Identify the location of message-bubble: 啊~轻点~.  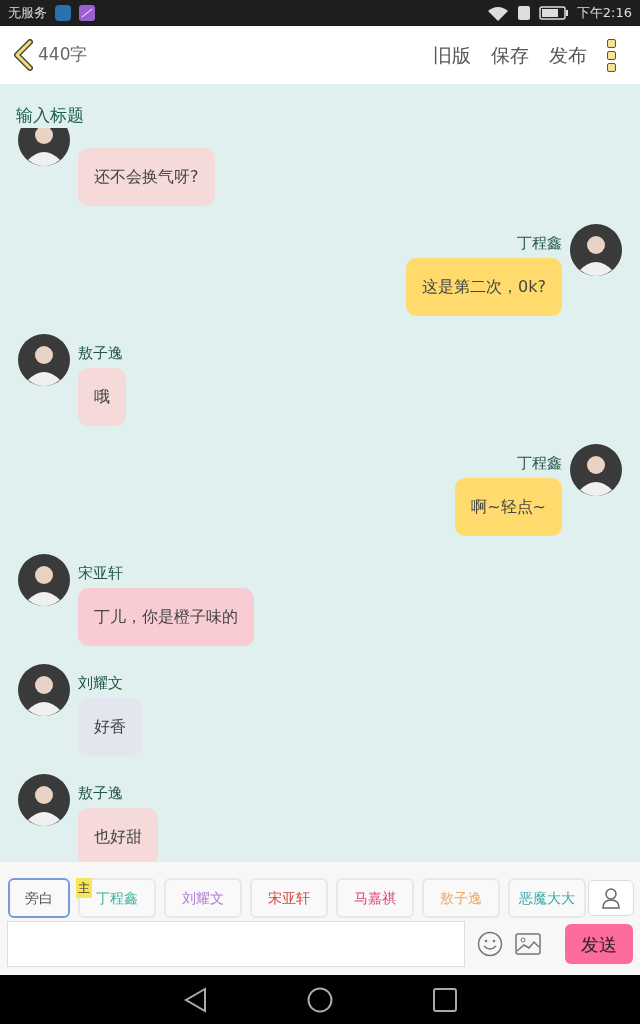
(508, 507).